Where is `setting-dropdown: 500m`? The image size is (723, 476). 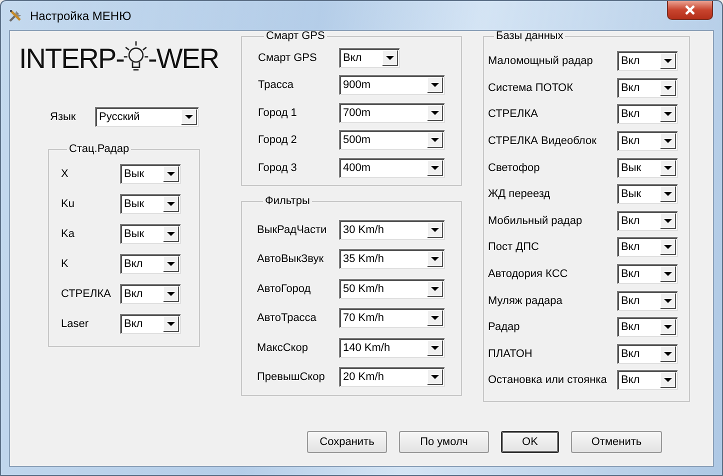 setting-dropdown: 500m is located at coordinates (392, 140).